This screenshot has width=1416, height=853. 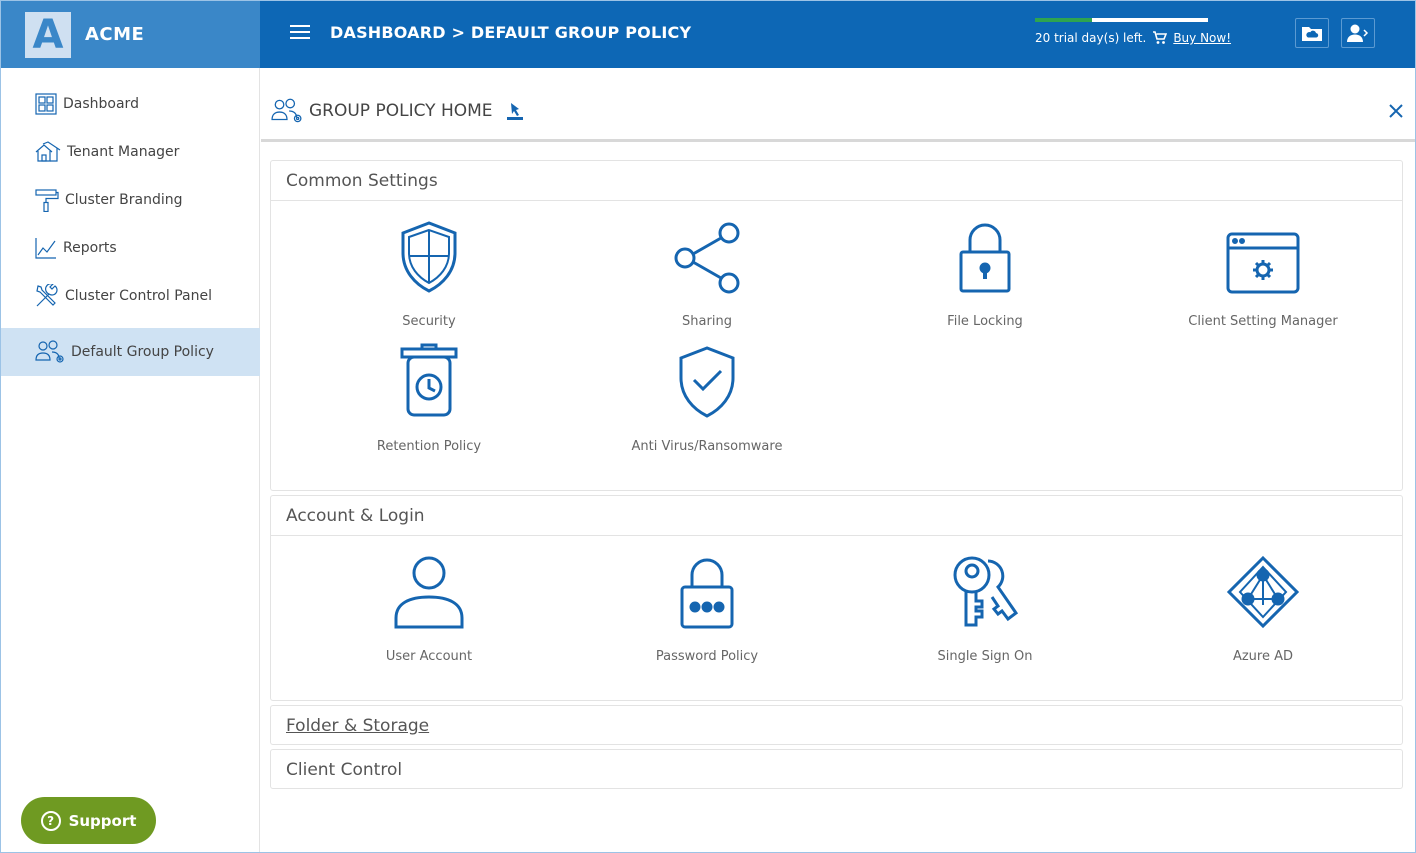 I want to click on section-title: Account & Login, so click(x=836, y=516).